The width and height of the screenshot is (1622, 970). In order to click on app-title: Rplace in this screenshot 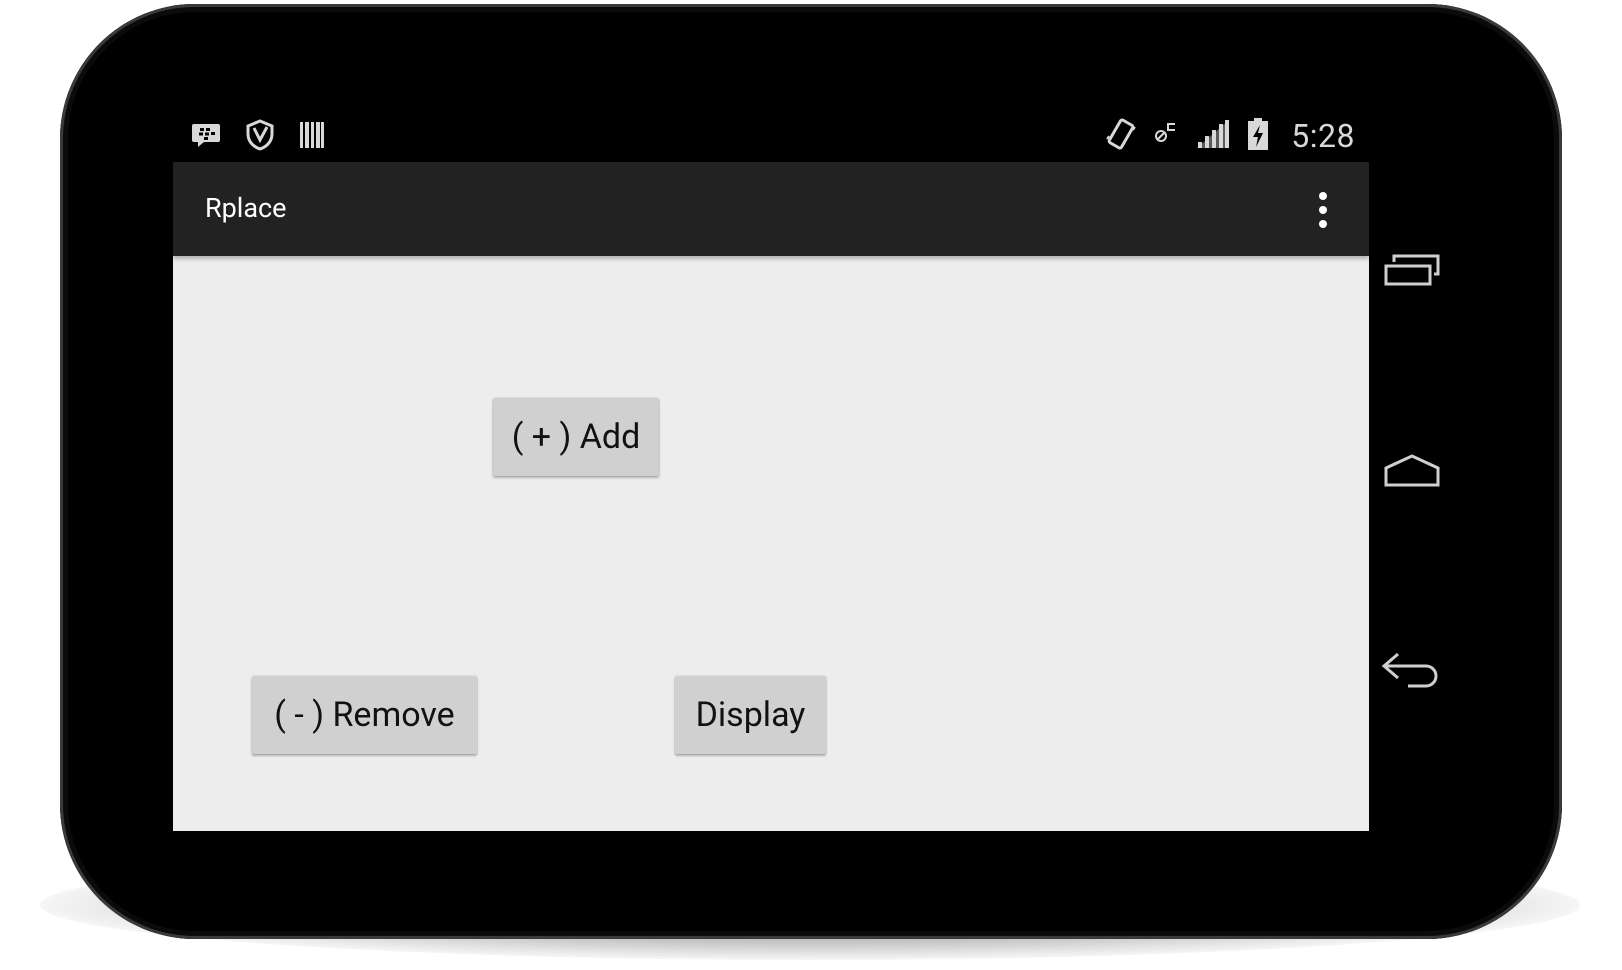, I will do `click(246, 208)`.